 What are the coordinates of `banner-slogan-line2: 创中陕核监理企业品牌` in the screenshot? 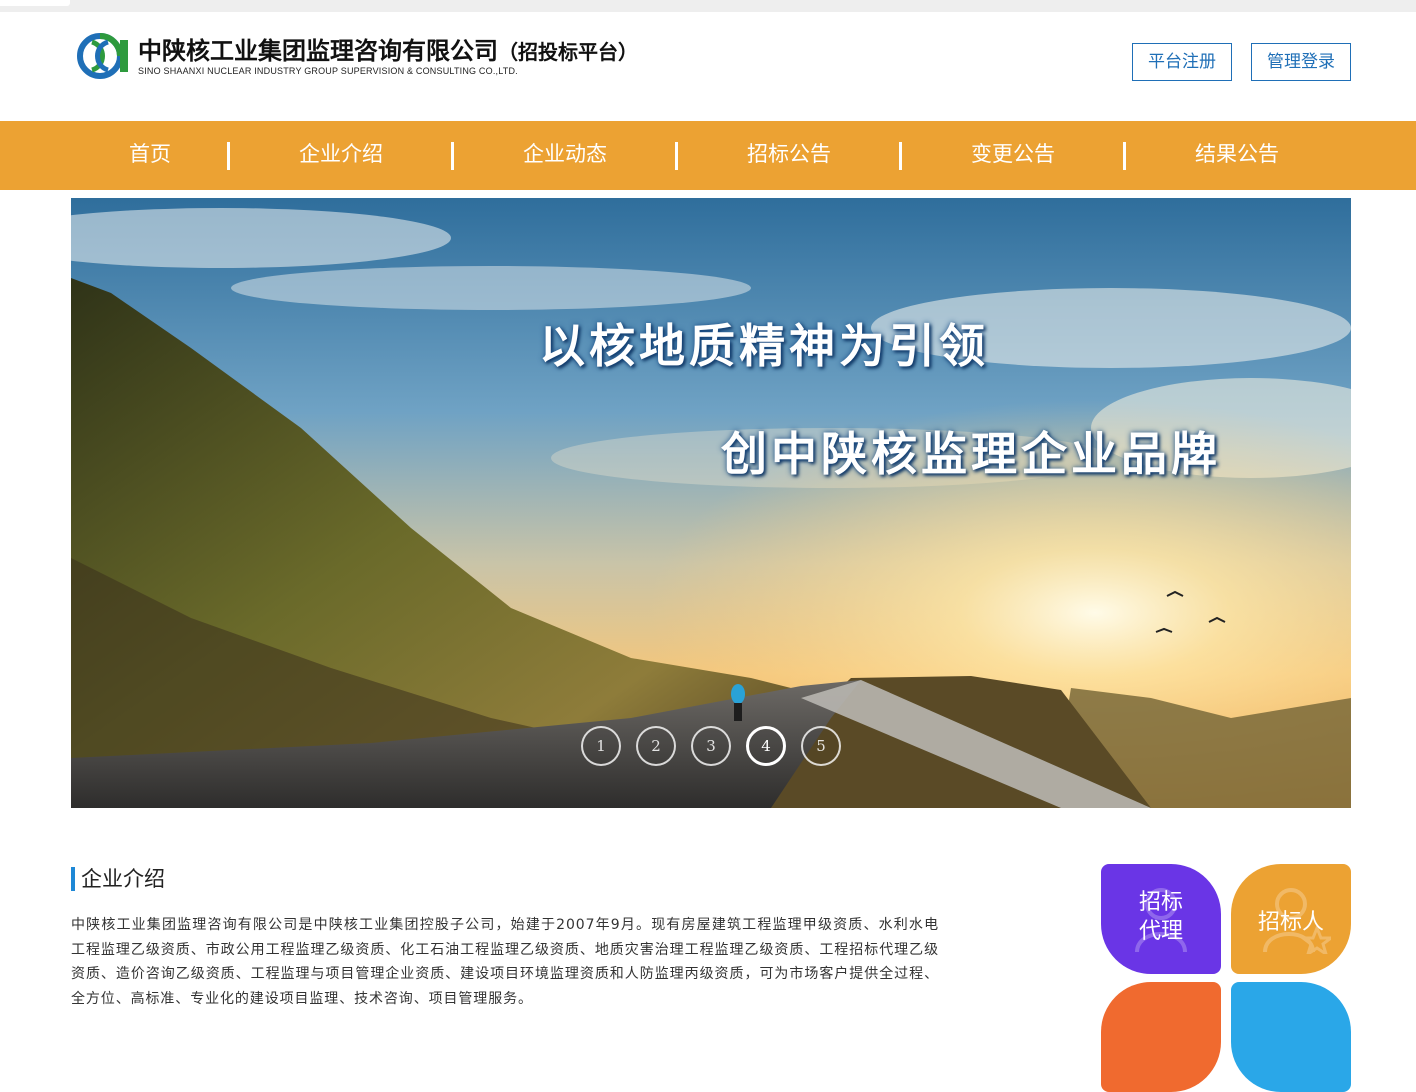 It's located at (971, 454).